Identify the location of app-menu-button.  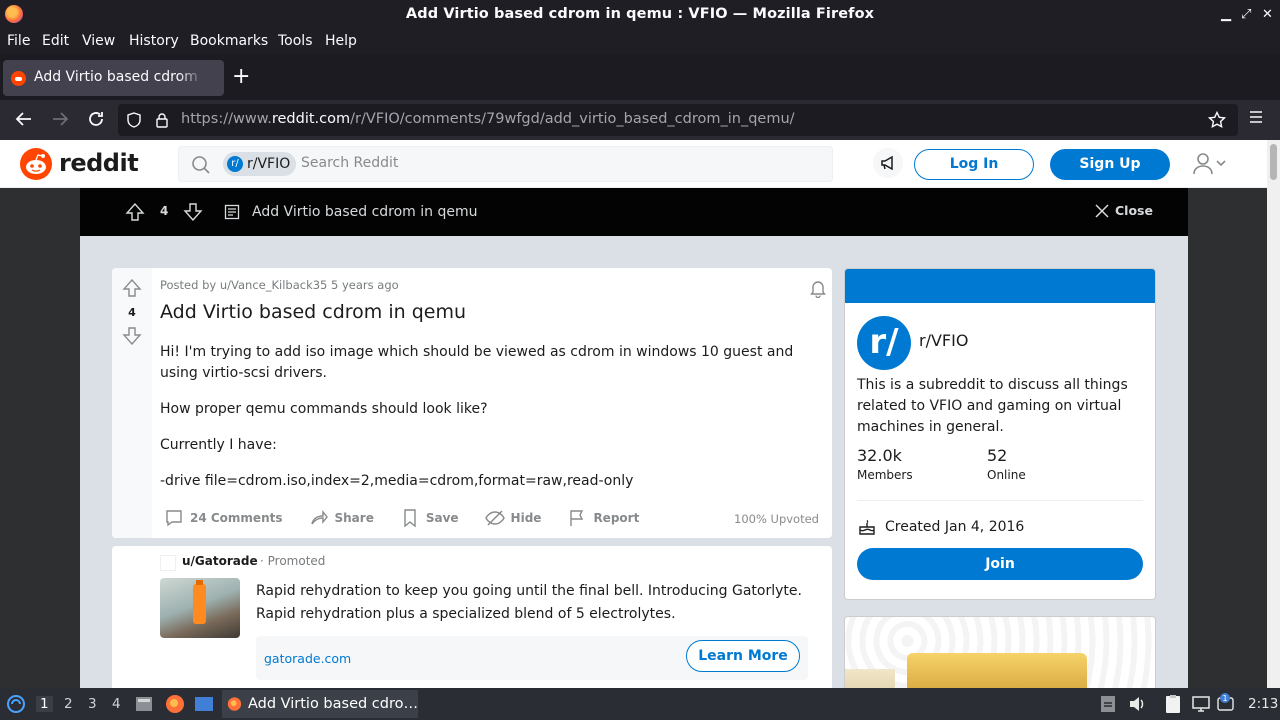
(1256, 117).